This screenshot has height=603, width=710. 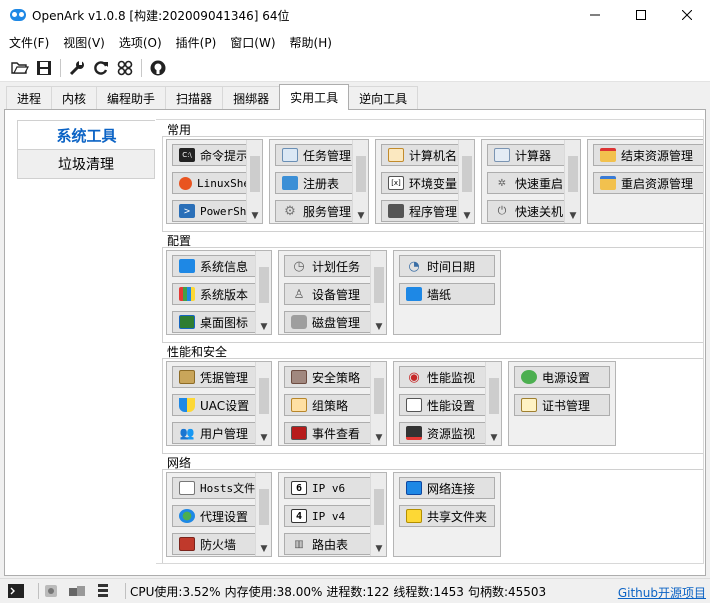 I want to click on uac-settings-button: UAC设置, so click(x=215, y=405).